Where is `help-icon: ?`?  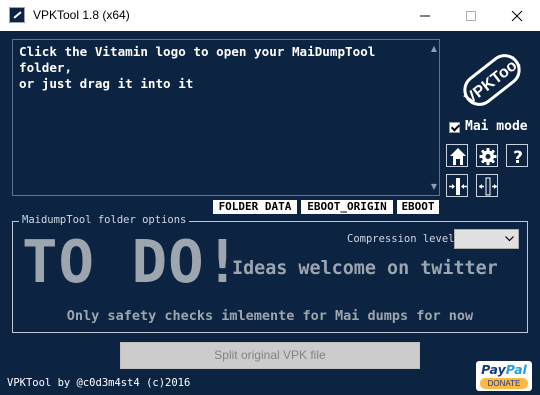 help-icon: ? is located at coordinates (518, 158).